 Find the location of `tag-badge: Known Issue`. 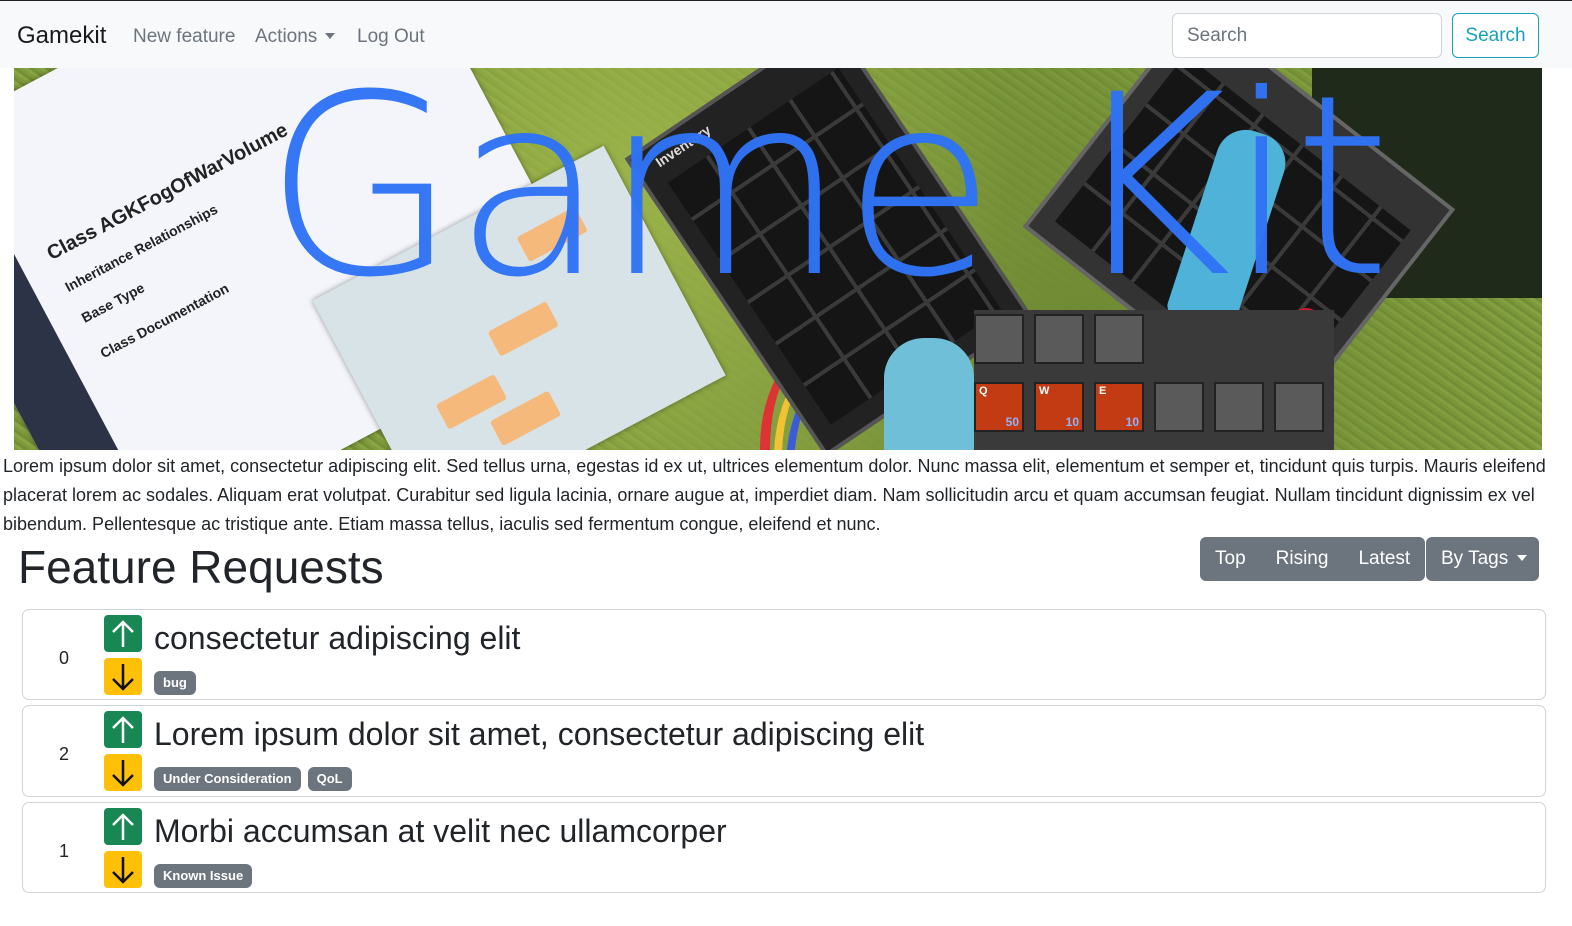

tag-badge: Known Issue is located at coordinates (203, 876).